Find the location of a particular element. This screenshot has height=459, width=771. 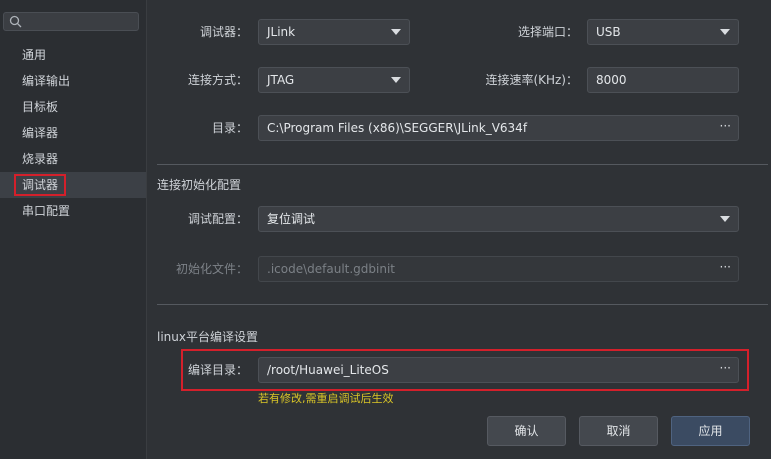

apply-button: 应用 is located at coordinates (710, 431).